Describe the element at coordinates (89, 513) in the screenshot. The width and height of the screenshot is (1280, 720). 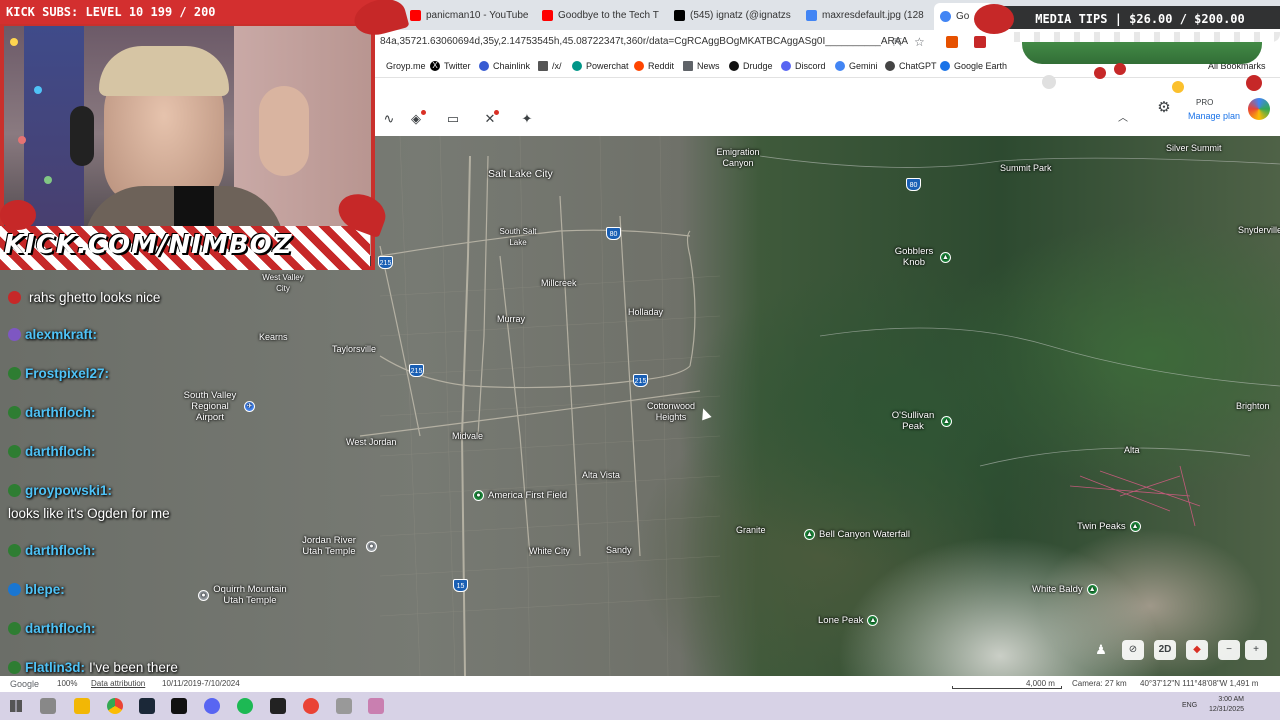
I see `chat-message: looks like it's Ogden for me` at that location.